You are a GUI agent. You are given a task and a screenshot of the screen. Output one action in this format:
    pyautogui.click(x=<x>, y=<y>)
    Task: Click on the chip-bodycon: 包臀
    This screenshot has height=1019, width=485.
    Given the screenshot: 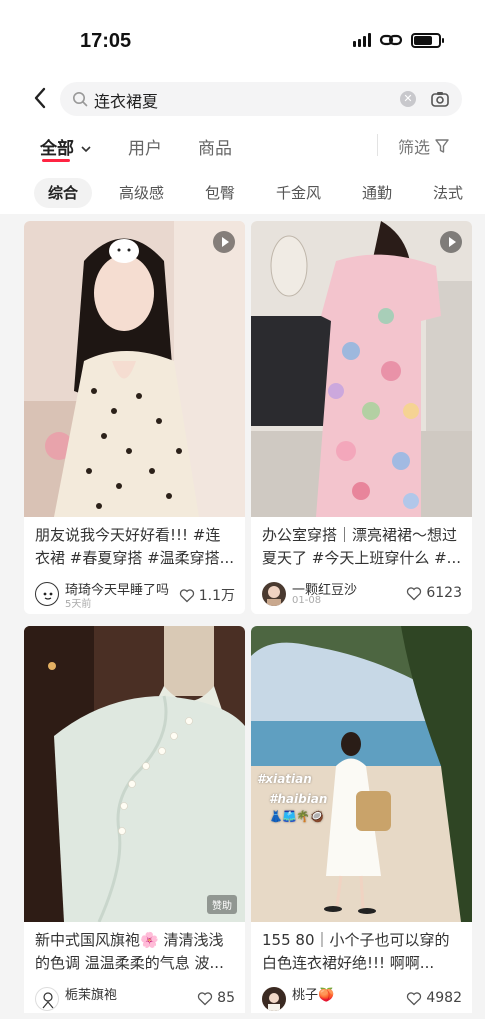 What is the action you would take?
    pyautogui.click(x=220, y=193)
    